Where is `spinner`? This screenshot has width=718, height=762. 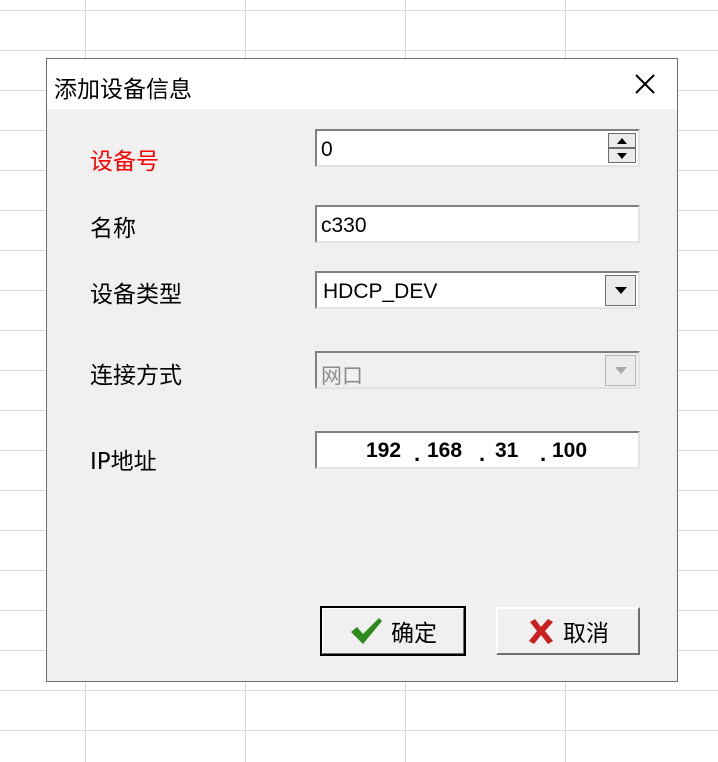 spinner is located at coordinates (622, 148).